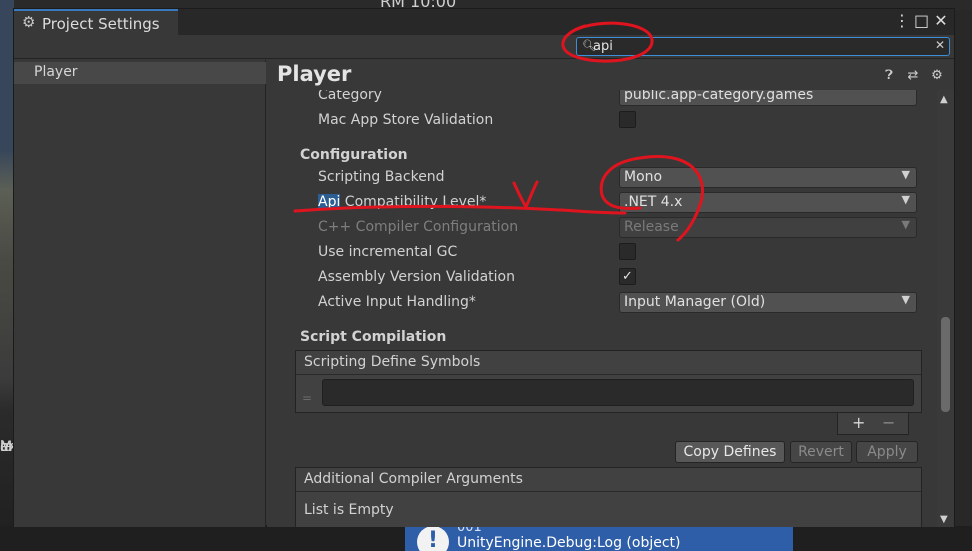 This screenshot has height=551, width=972. What do you see at coordinates (944, 99) in the screenshot?
I see `scroll-up-icon: ▲` at bounding box center [944, 99].